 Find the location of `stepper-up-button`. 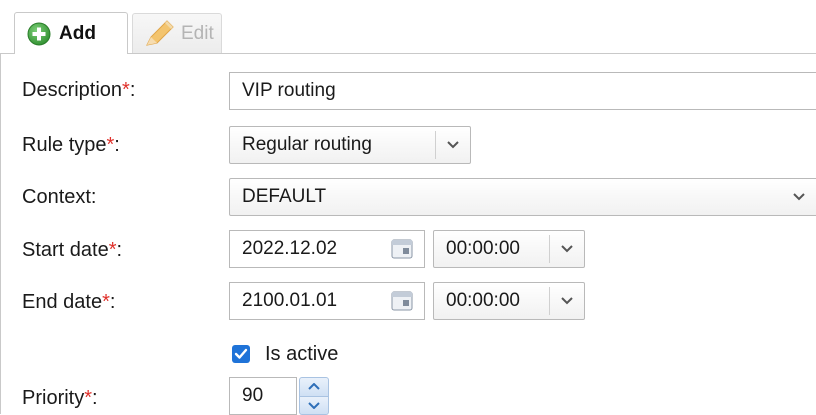

stepper-up-button is located at coordinates (314, 387).